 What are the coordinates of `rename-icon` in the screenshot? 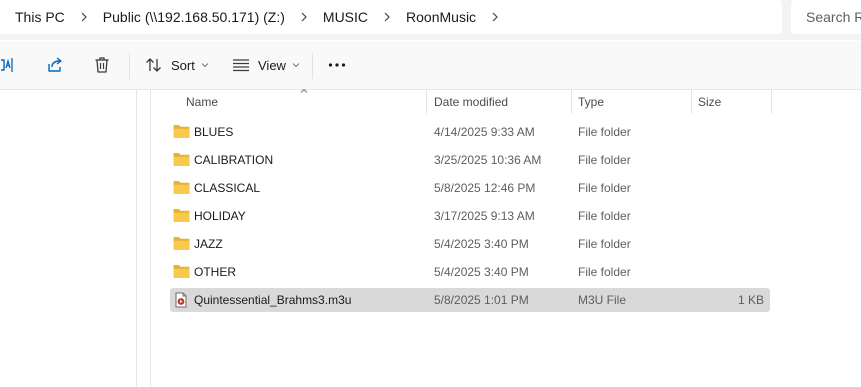 It's located at (7, 65).